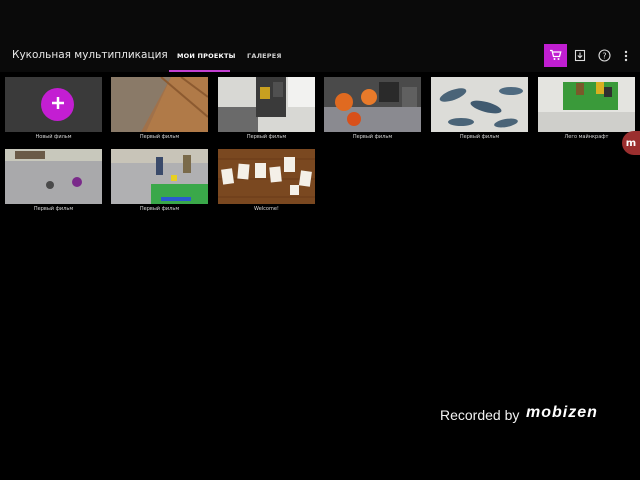  I want to click on cart-icon, so click(555, 55).